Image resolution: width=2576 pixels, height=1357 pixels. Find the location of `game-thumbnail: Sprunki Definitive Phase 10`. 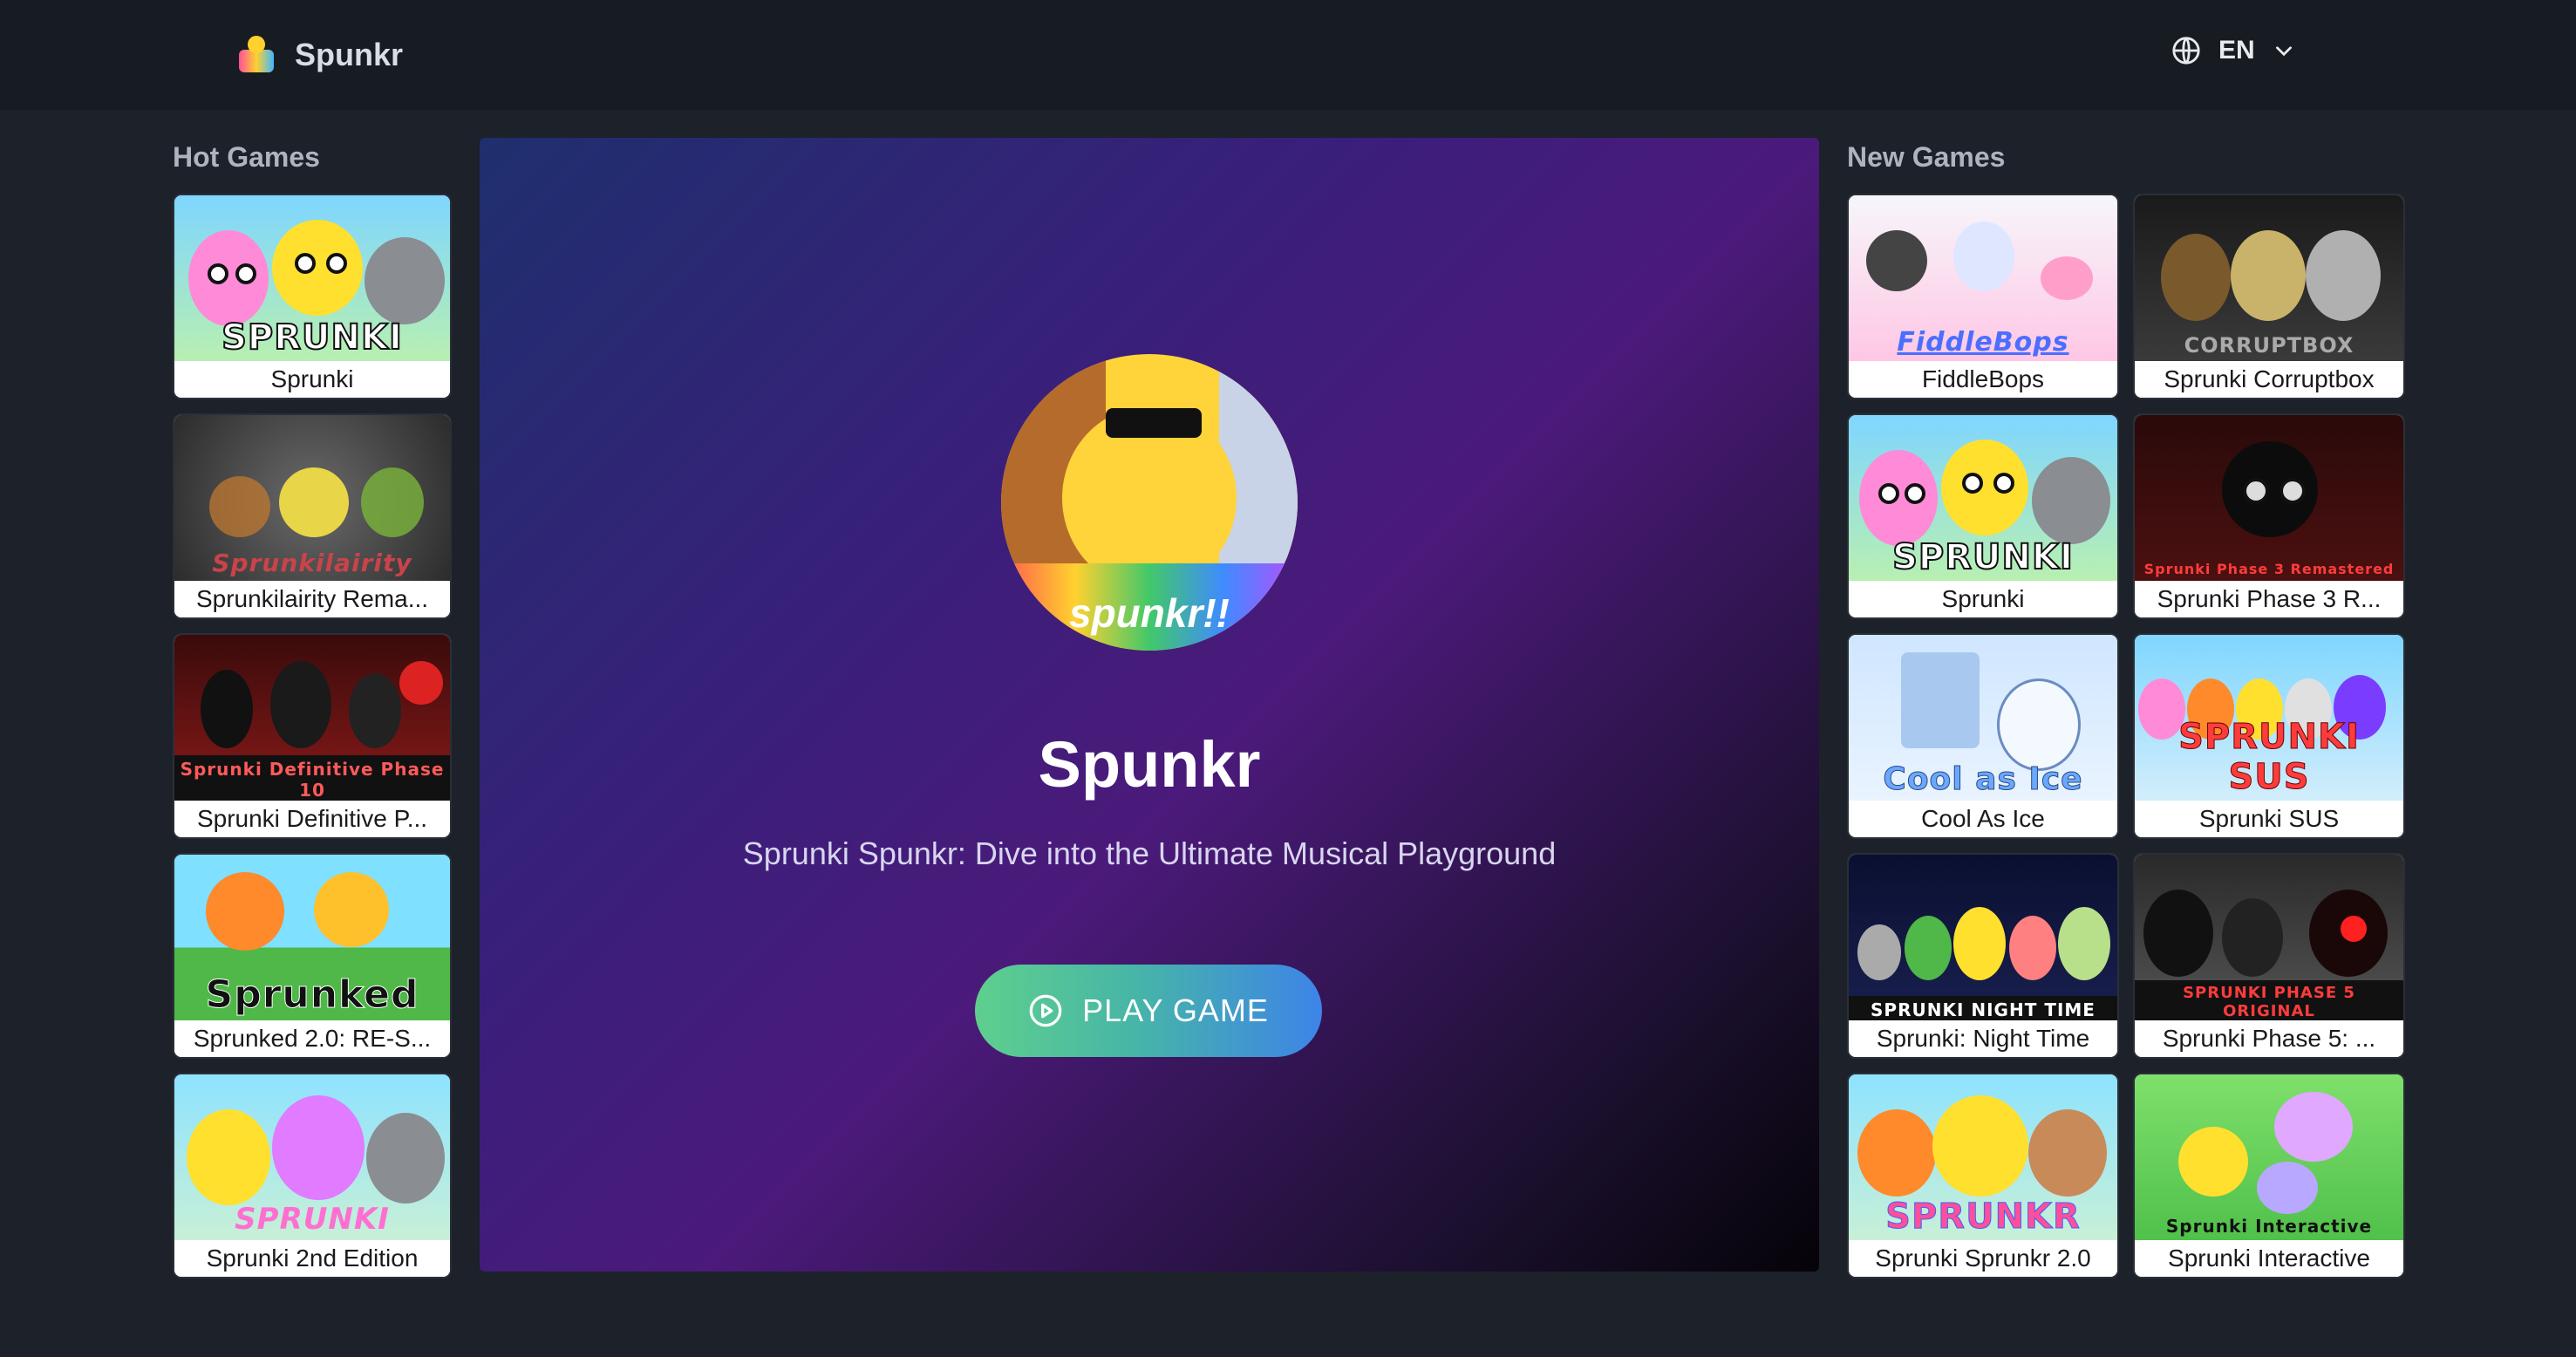

game-thumbnail: Sprunki Definitive Phase 10 is located at coordinates (312, 719).